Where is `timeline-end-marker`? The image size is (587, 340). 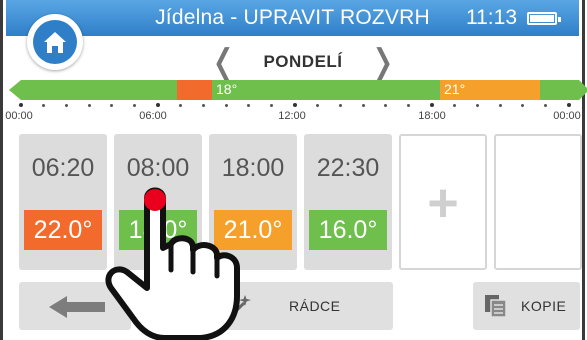
timeline-end-marker is located at coordinates (583, 90).